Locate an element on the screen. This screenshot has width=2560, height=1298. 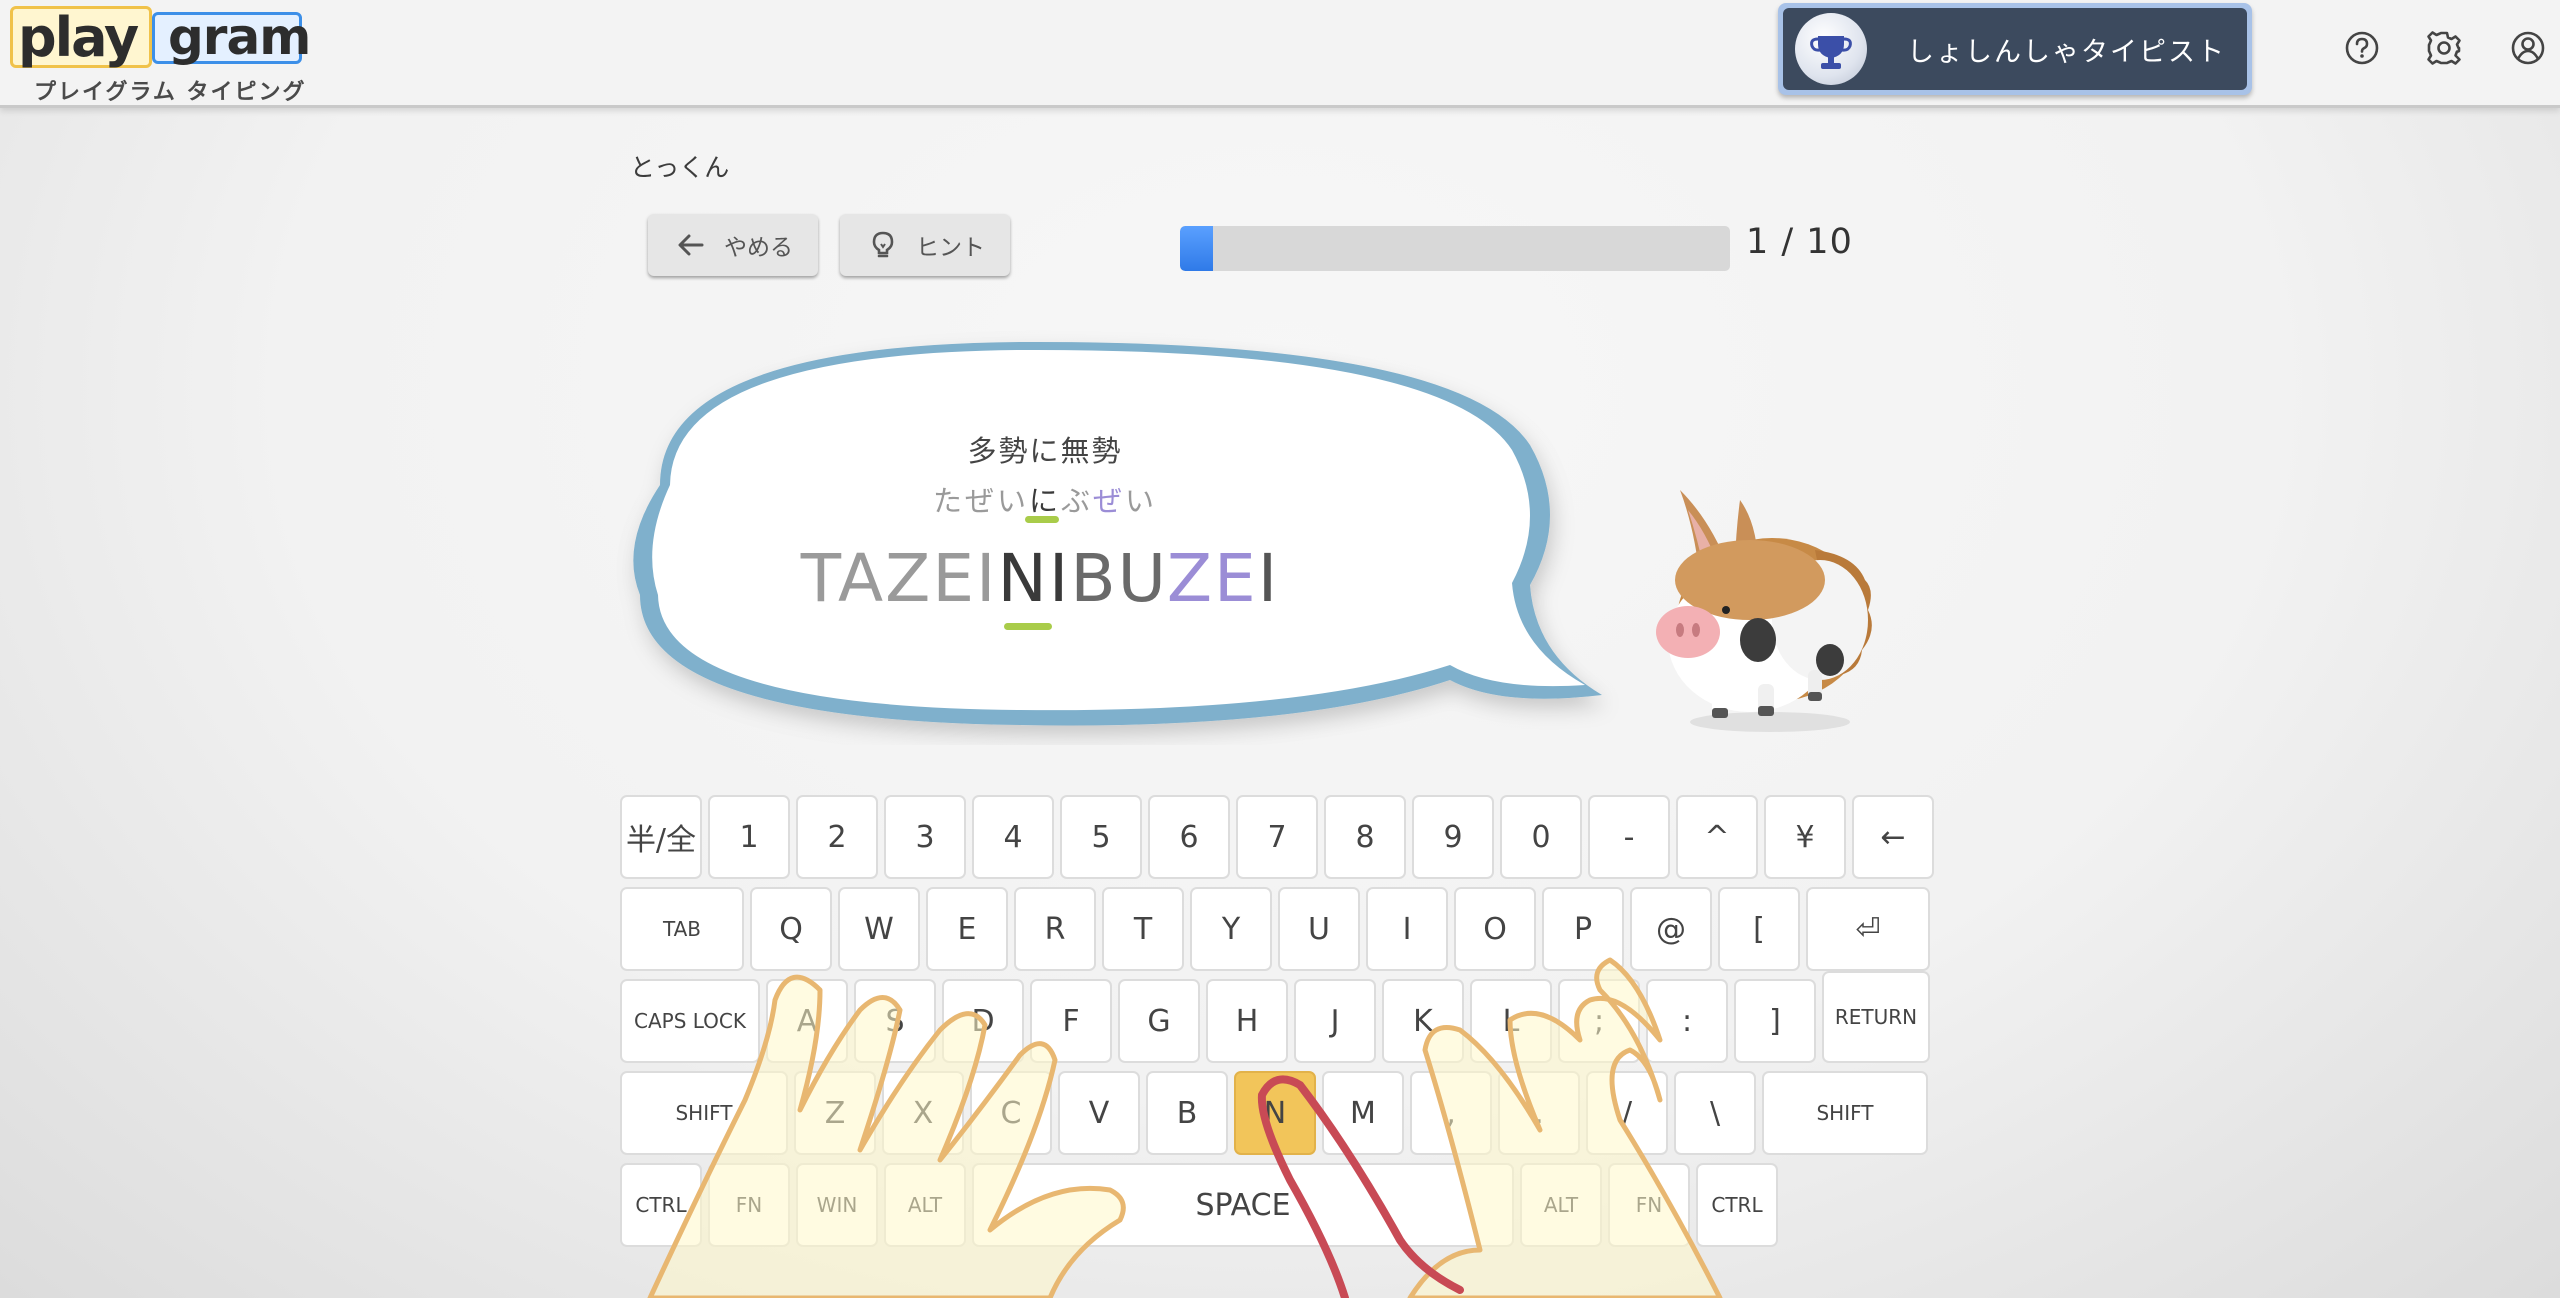
kana-typed: たぜい is located at coordinates (980, 501).